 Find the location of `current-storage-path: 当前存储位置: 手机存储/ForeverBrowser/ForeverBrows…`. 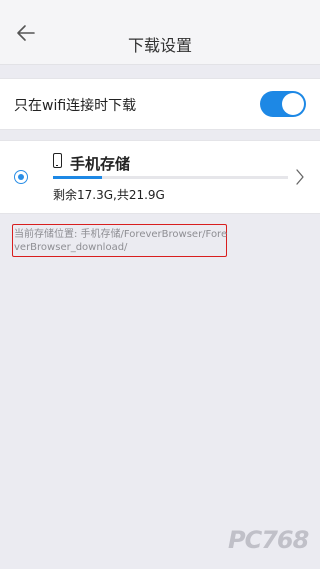

current-storage-path: 当前存储位置: 手机存储/ForeverBrowser/ForeverBrows… is located at coordinates (121, 241).